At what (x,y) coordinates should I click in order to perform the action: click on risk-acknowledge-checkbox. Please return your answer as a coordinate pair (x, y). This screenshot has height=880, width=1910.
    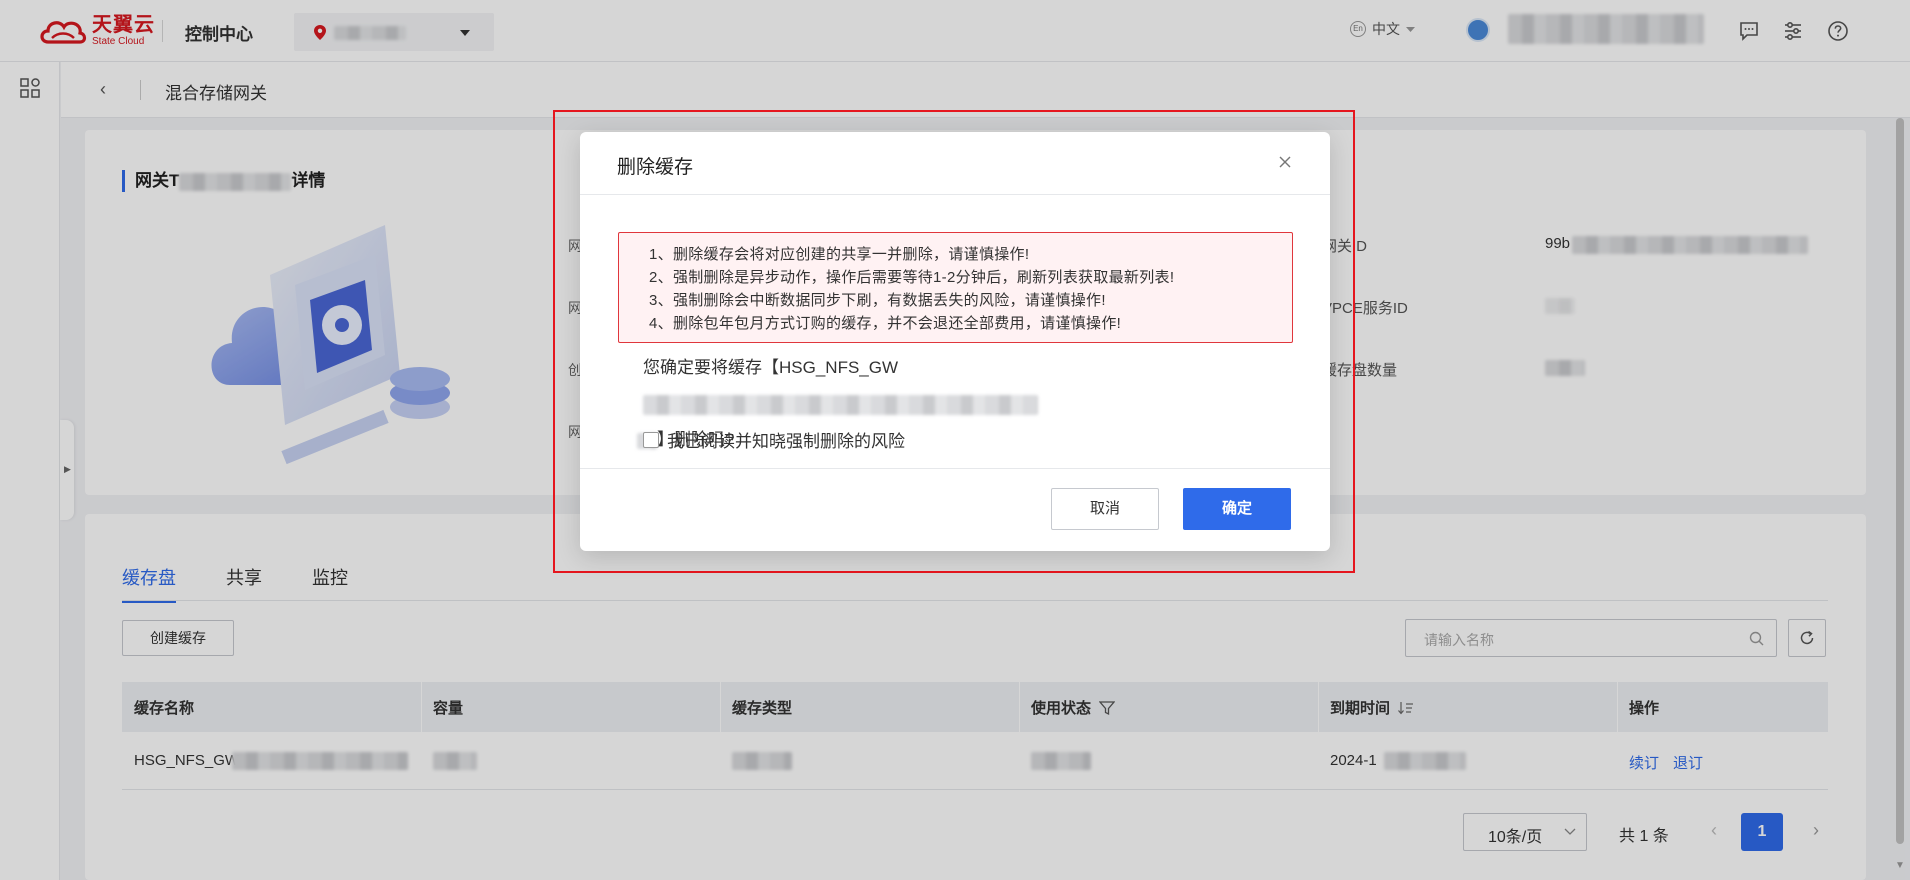
    Looking at the image, I should click on (651, 439).